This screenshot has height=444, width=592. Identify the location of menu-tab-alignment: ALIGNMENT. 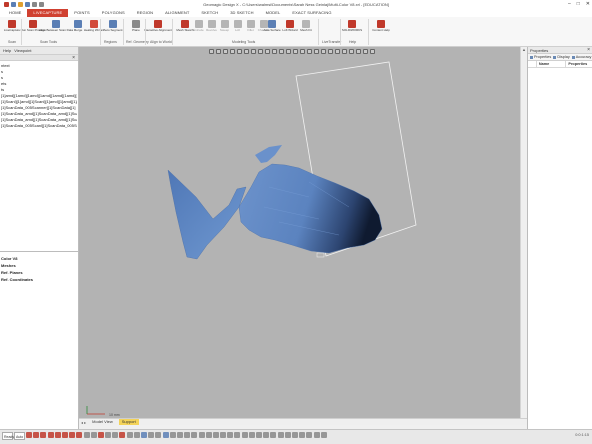
(177, 13).